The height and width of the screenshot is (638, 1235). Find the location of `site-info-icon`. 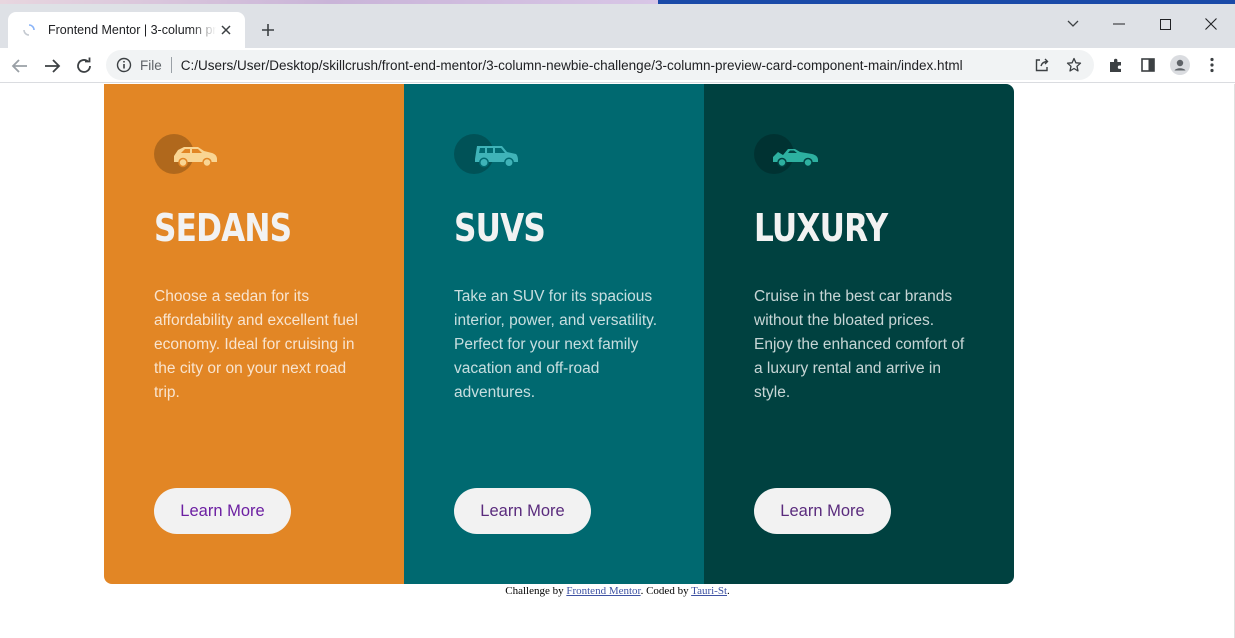

site-info-icon is located at coordinates (124, 65).